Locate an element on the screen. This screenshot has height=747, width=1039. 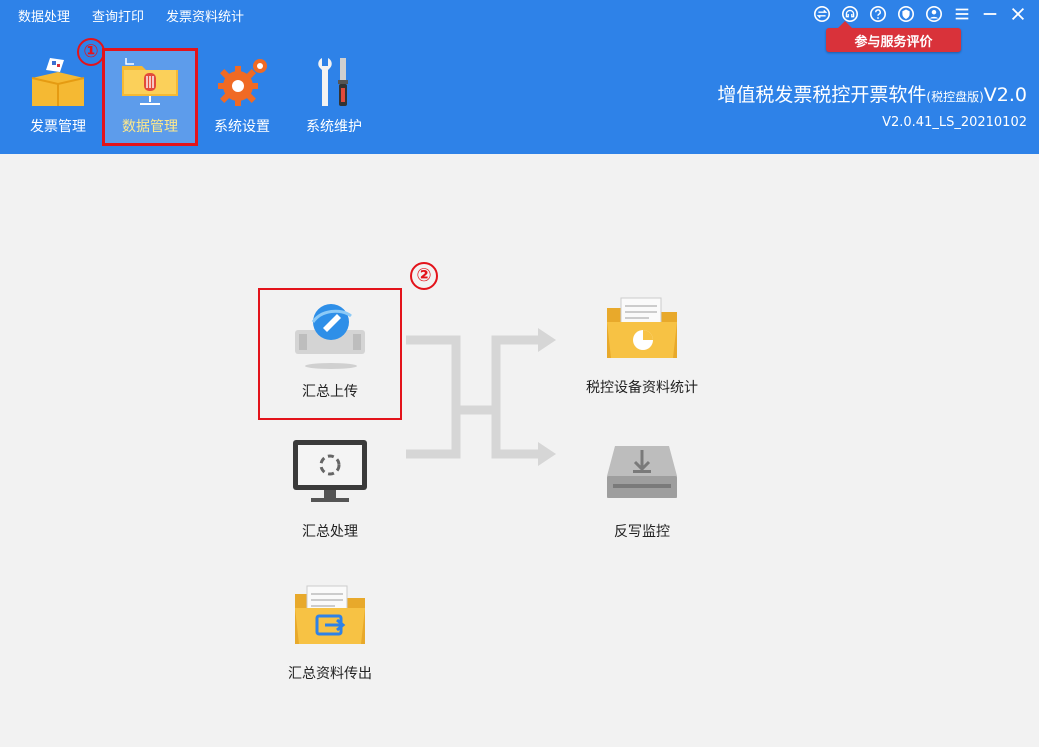
monitor-icon is located at coordinates (330, 471).